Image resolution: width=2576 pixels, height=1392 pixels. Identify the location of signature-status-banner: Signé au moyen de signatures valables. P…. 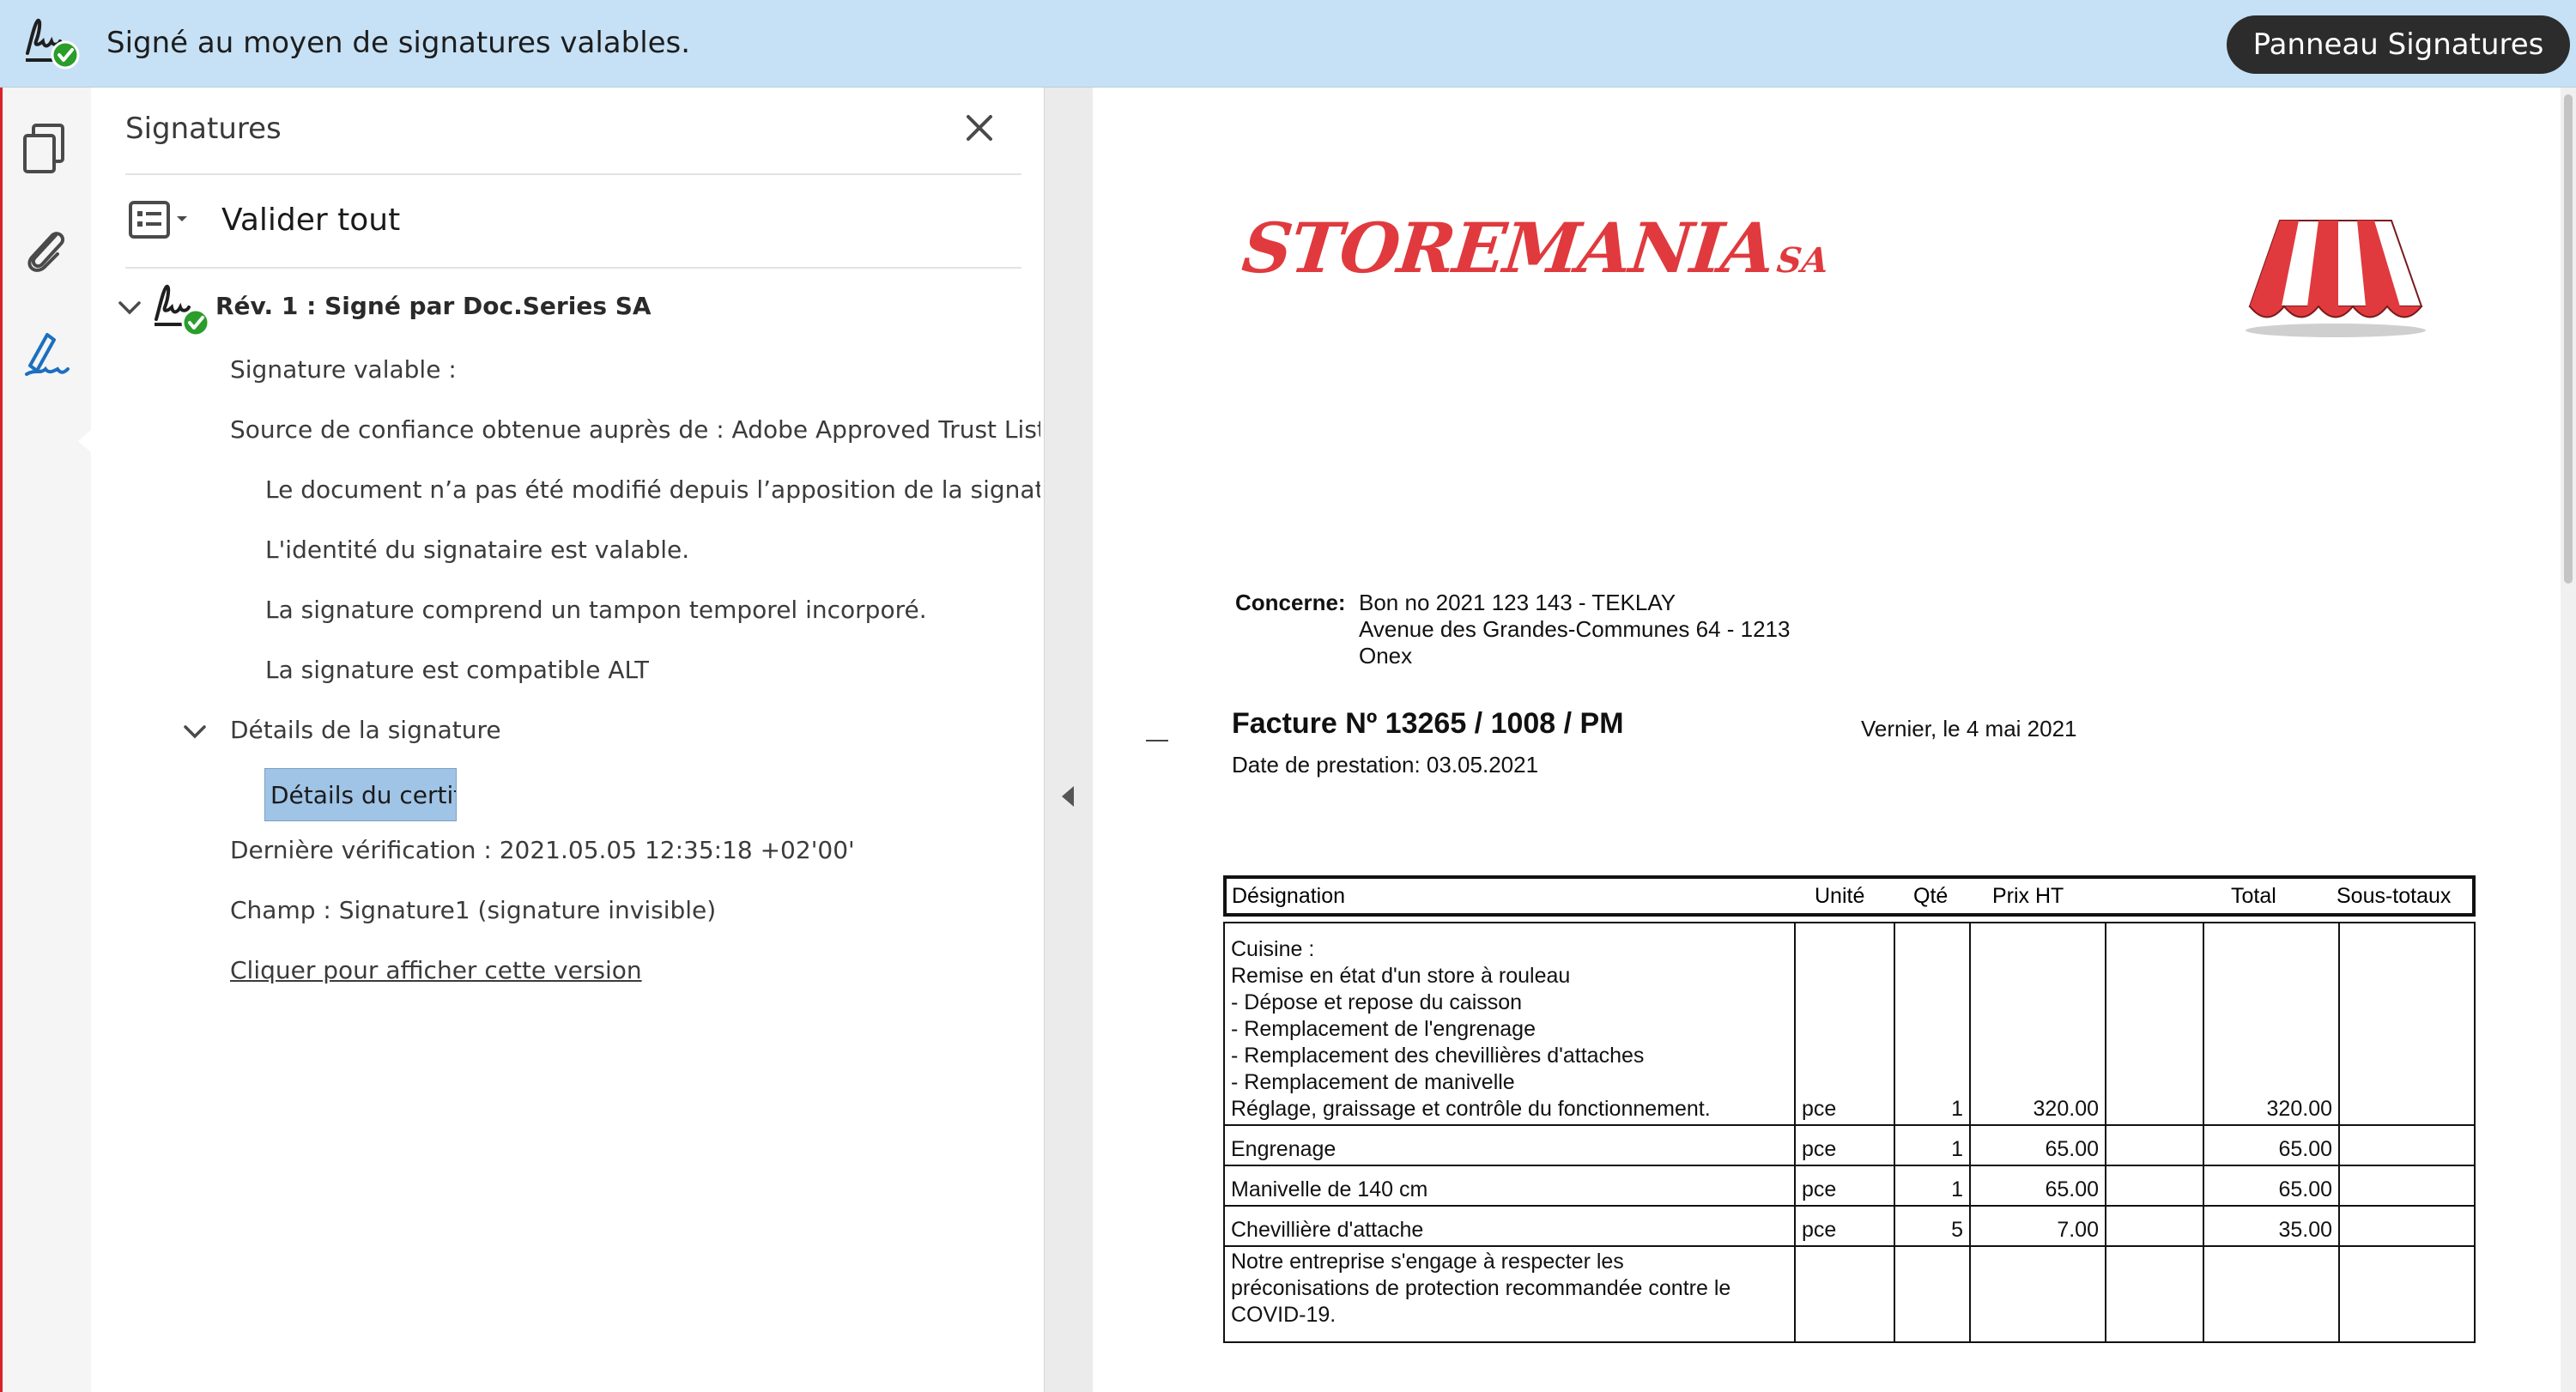
(1288, 44).